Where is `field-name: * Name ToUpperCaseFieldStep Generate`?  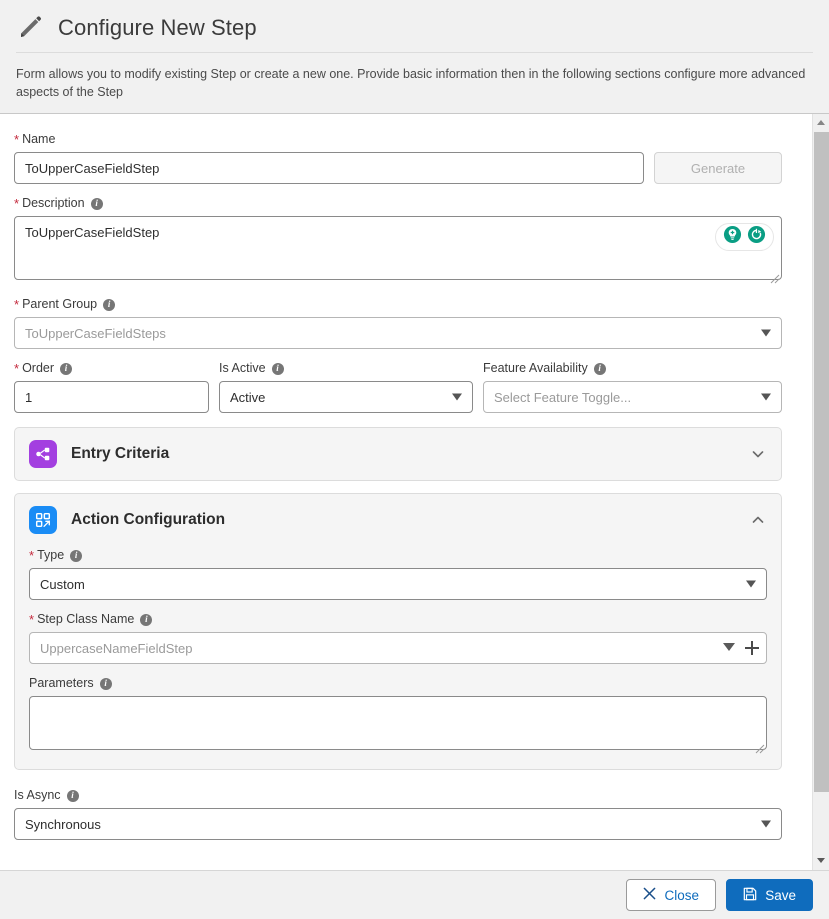 field-name: * Name ToUpperCaseFieldStep Generate is located at coordinates (398, 158).